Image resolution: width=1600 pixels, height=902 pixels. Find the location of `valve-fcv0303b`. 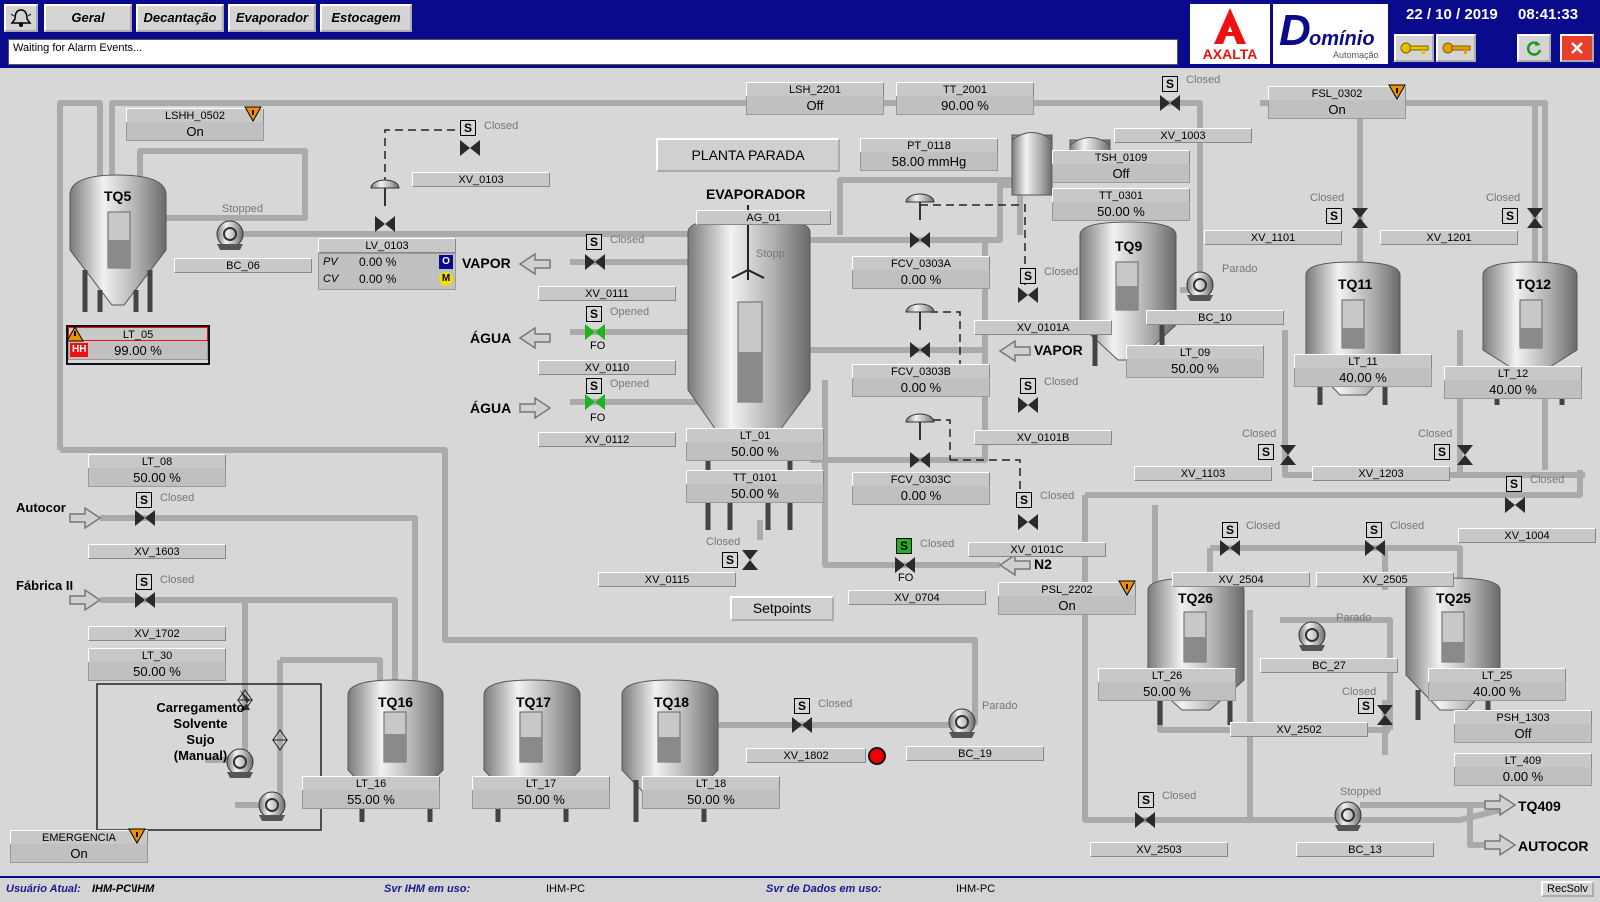

valve-fcv0303b is located at coordinates (920, 350).